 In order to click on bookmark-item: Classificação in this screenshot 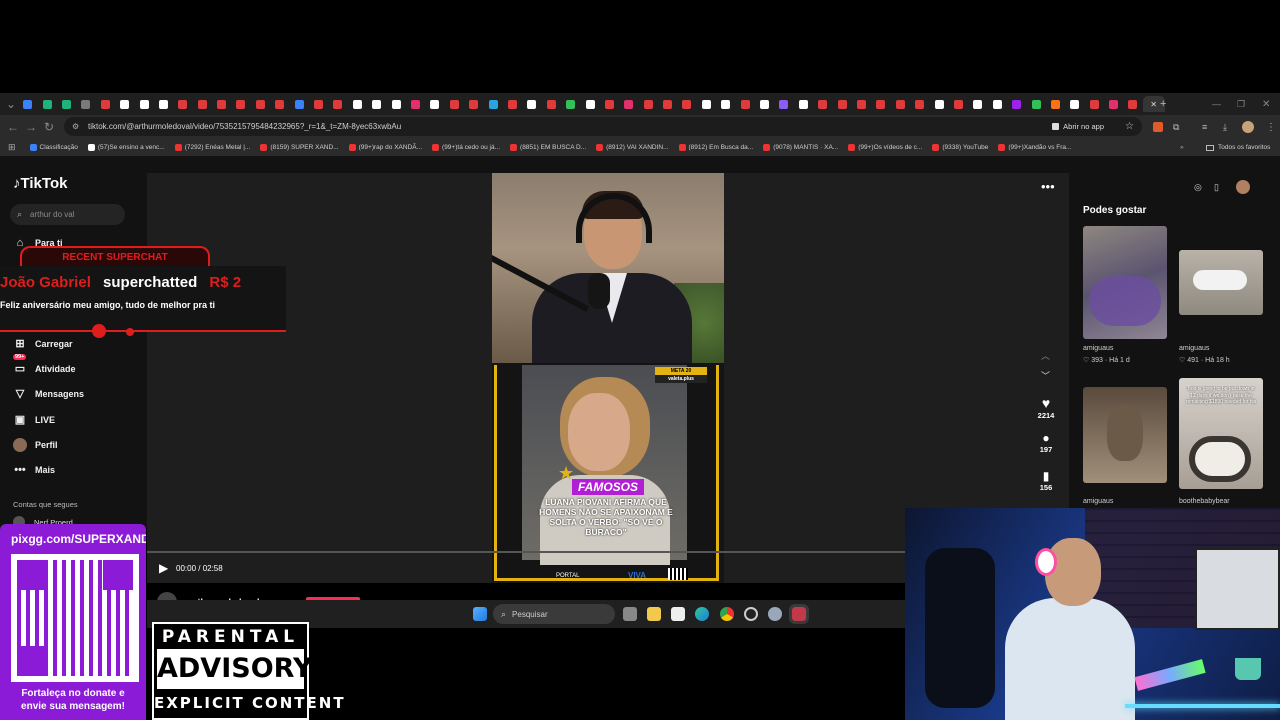, I will do `click(53, 147)`.